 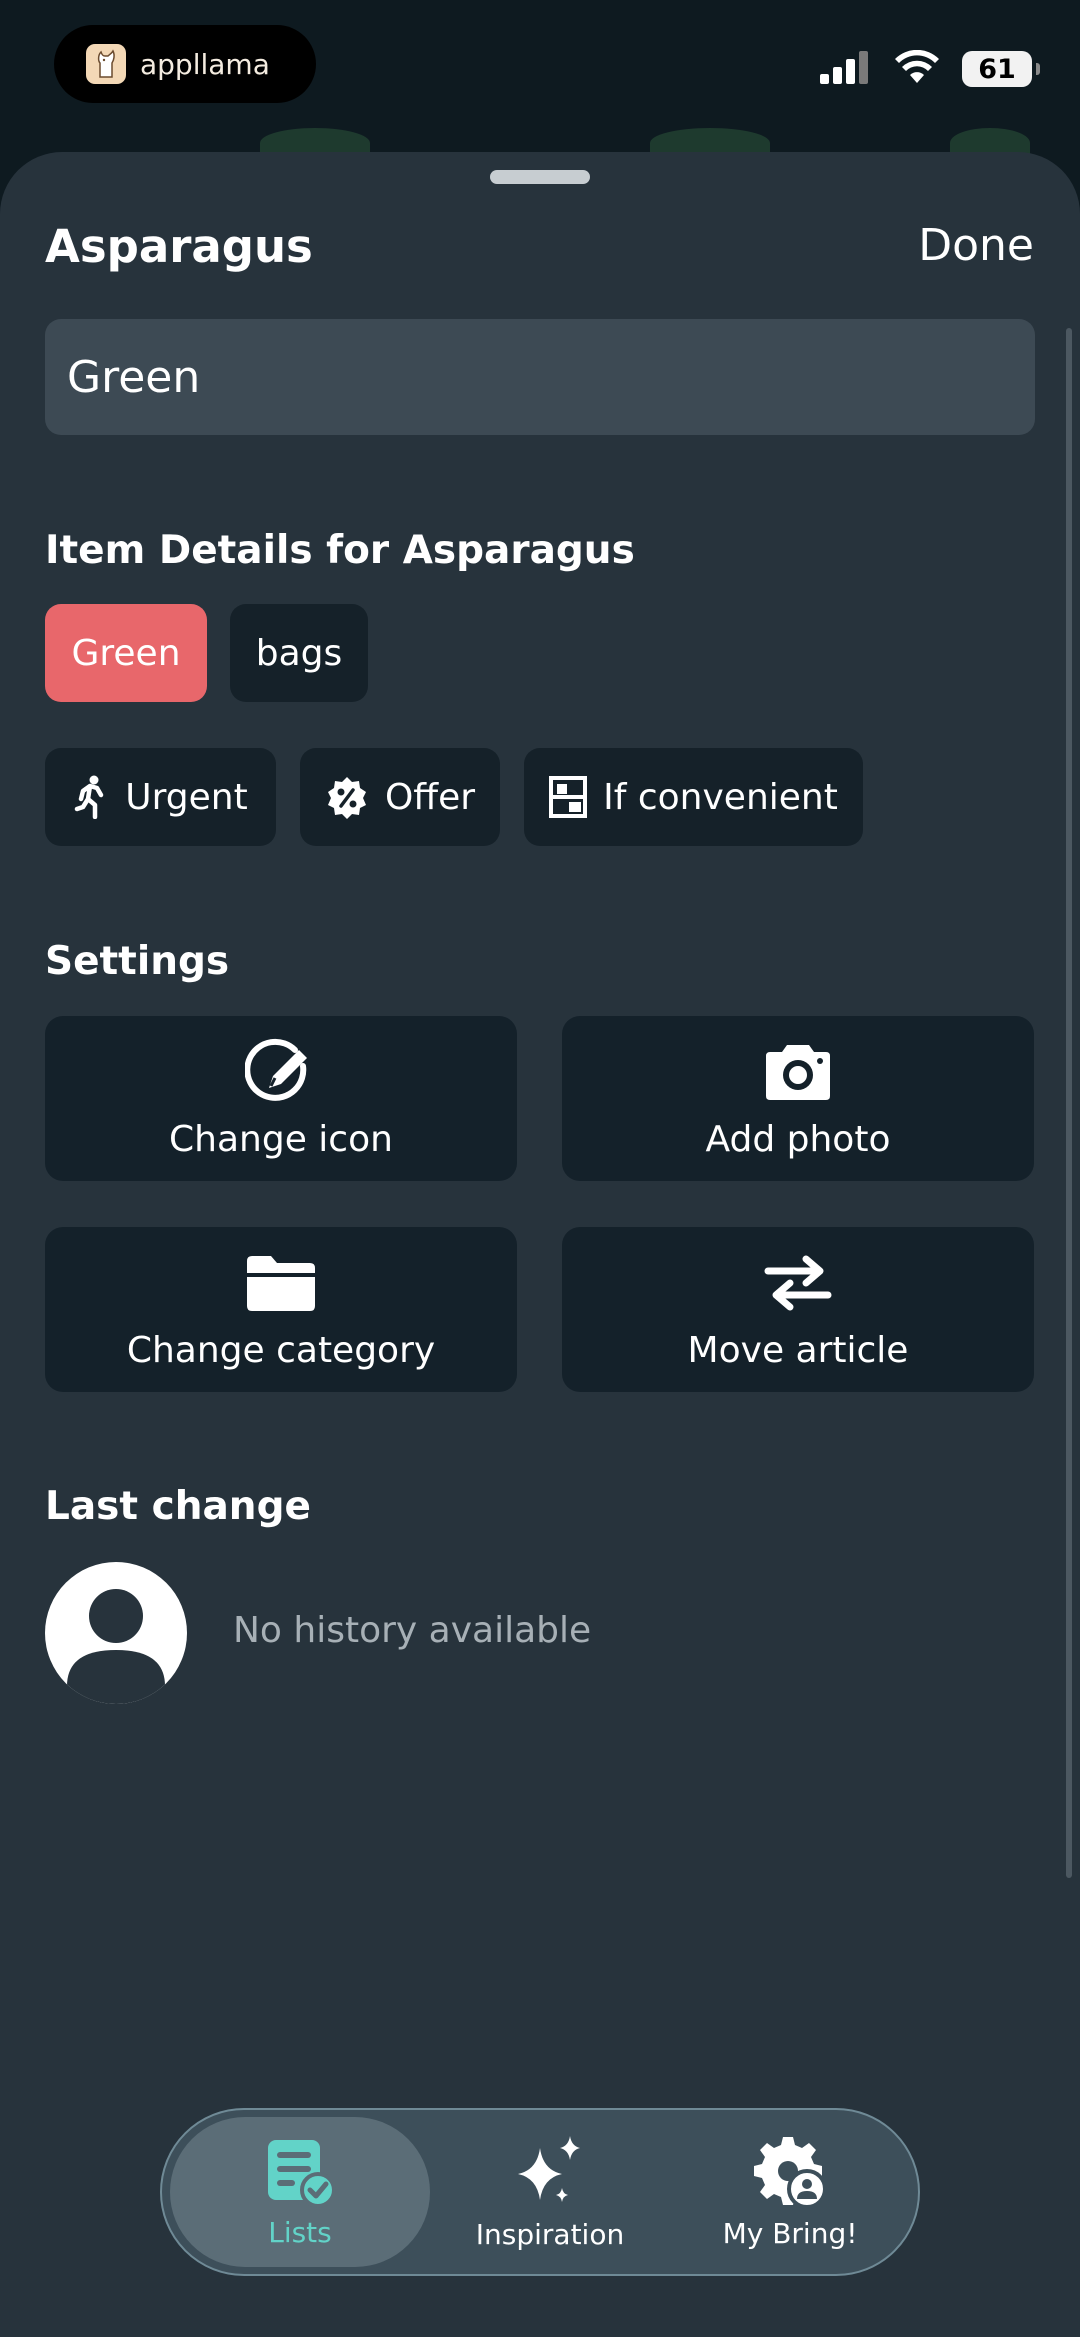 What do you see at coordinates (798, 1072) in the screenshot?
I see `camera-icon` at bounding box center [798, 1072].